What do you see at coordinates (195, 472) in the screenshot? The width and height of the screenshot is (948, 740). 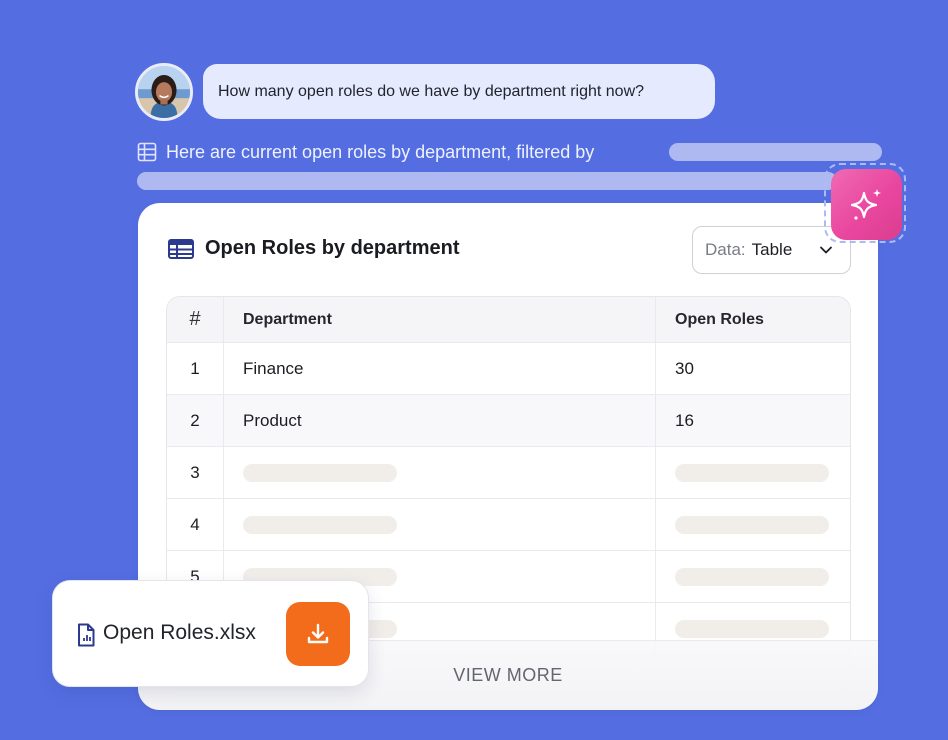 I see `row-number: 3` at bounding box center [195, 472].